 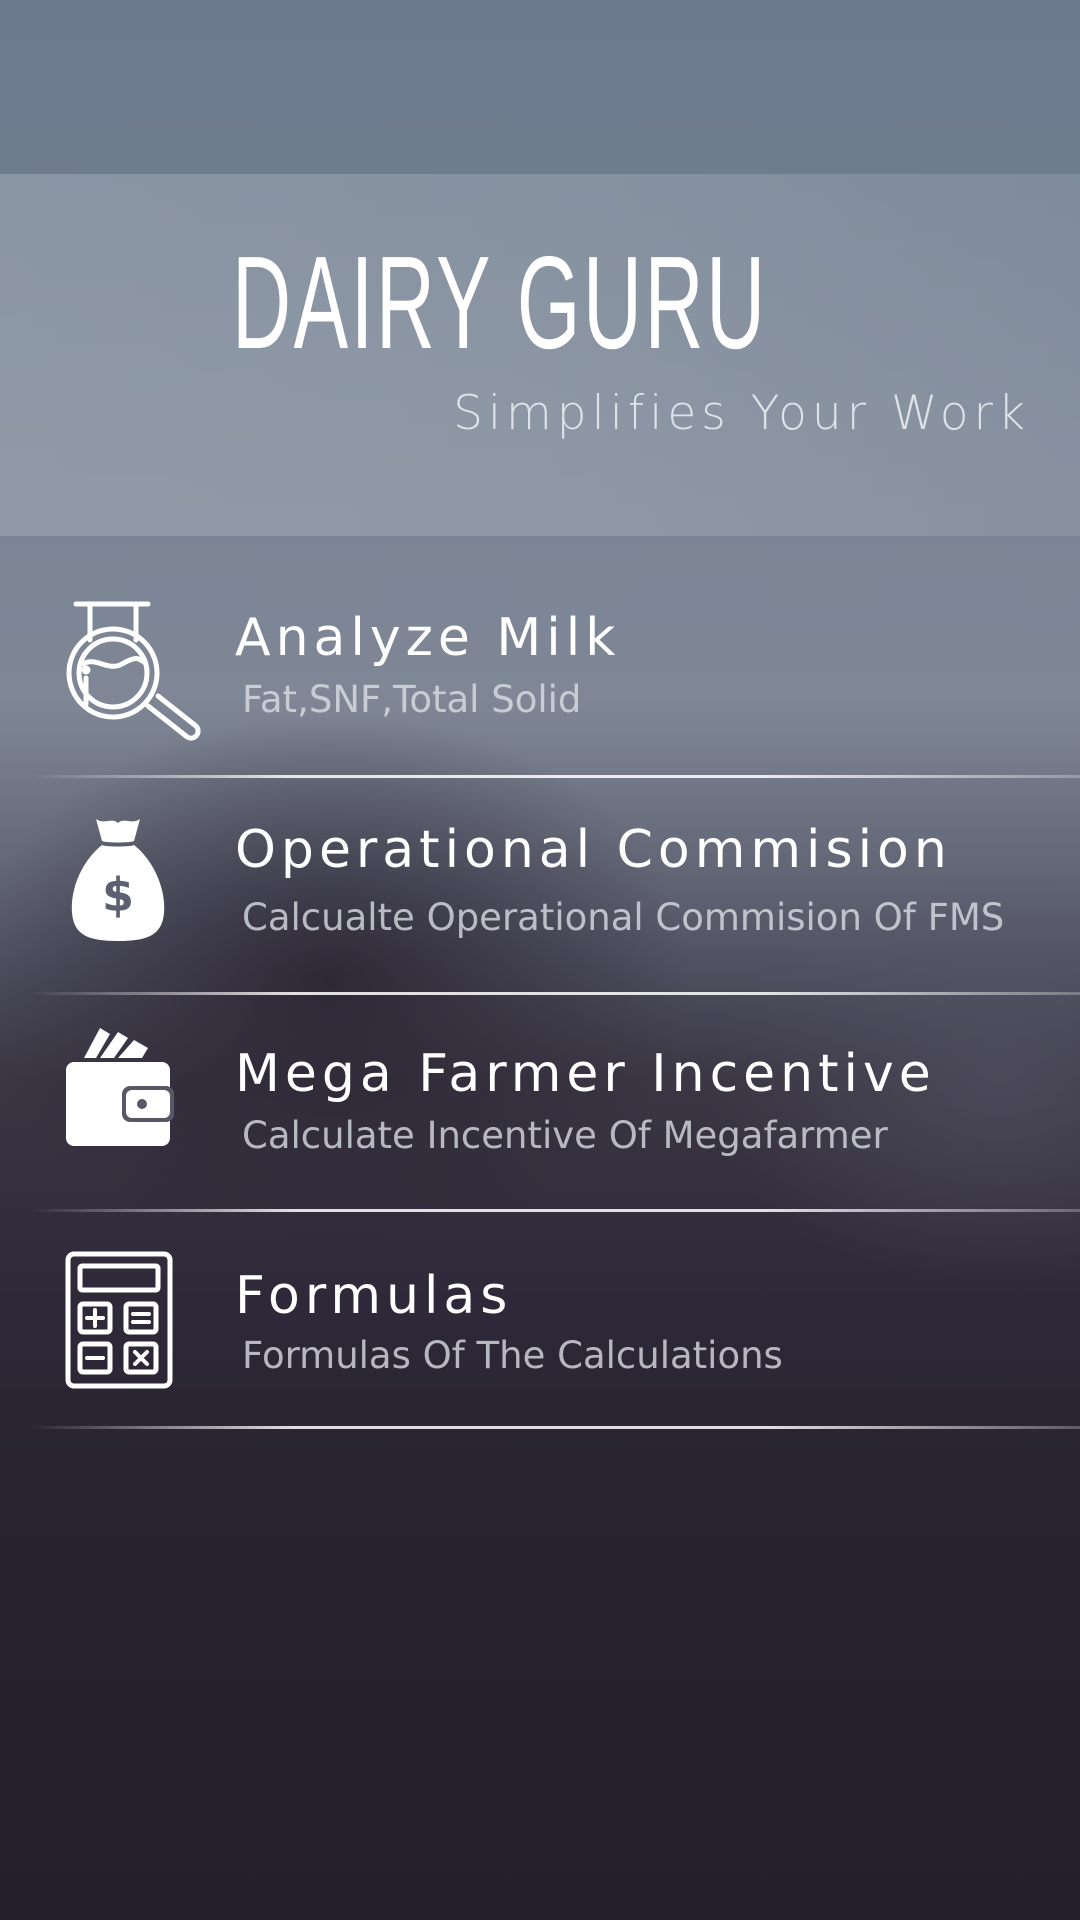 What do you see at coordinates (565, 1135) in the screenshot?
I see `menu-item-subtitle: Calculate Incentive Of Megafarmer` at bounding box center [565, 1135].